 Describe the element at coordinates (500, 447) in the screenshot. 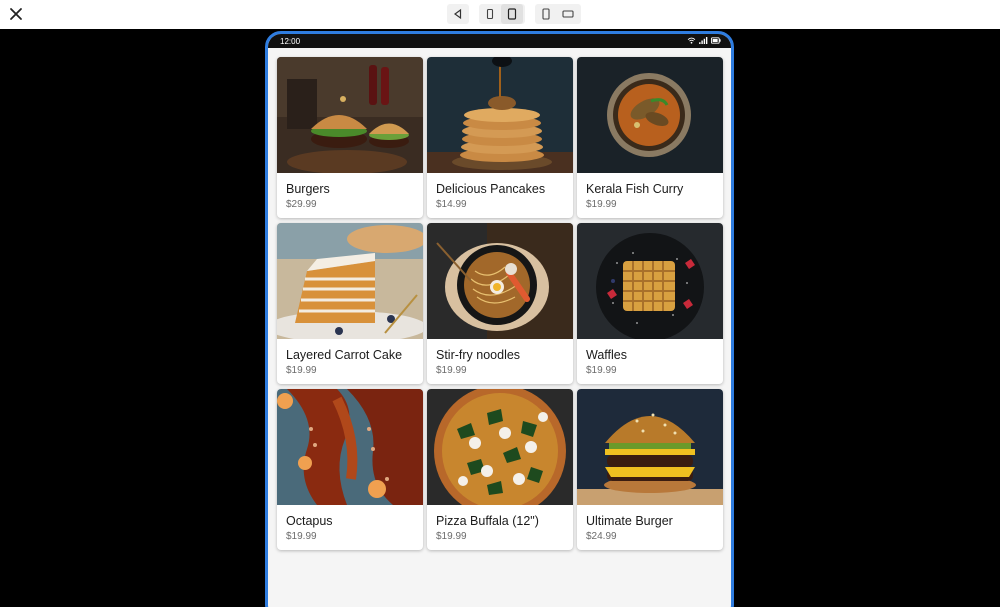

I see `pizza-image` at that location.